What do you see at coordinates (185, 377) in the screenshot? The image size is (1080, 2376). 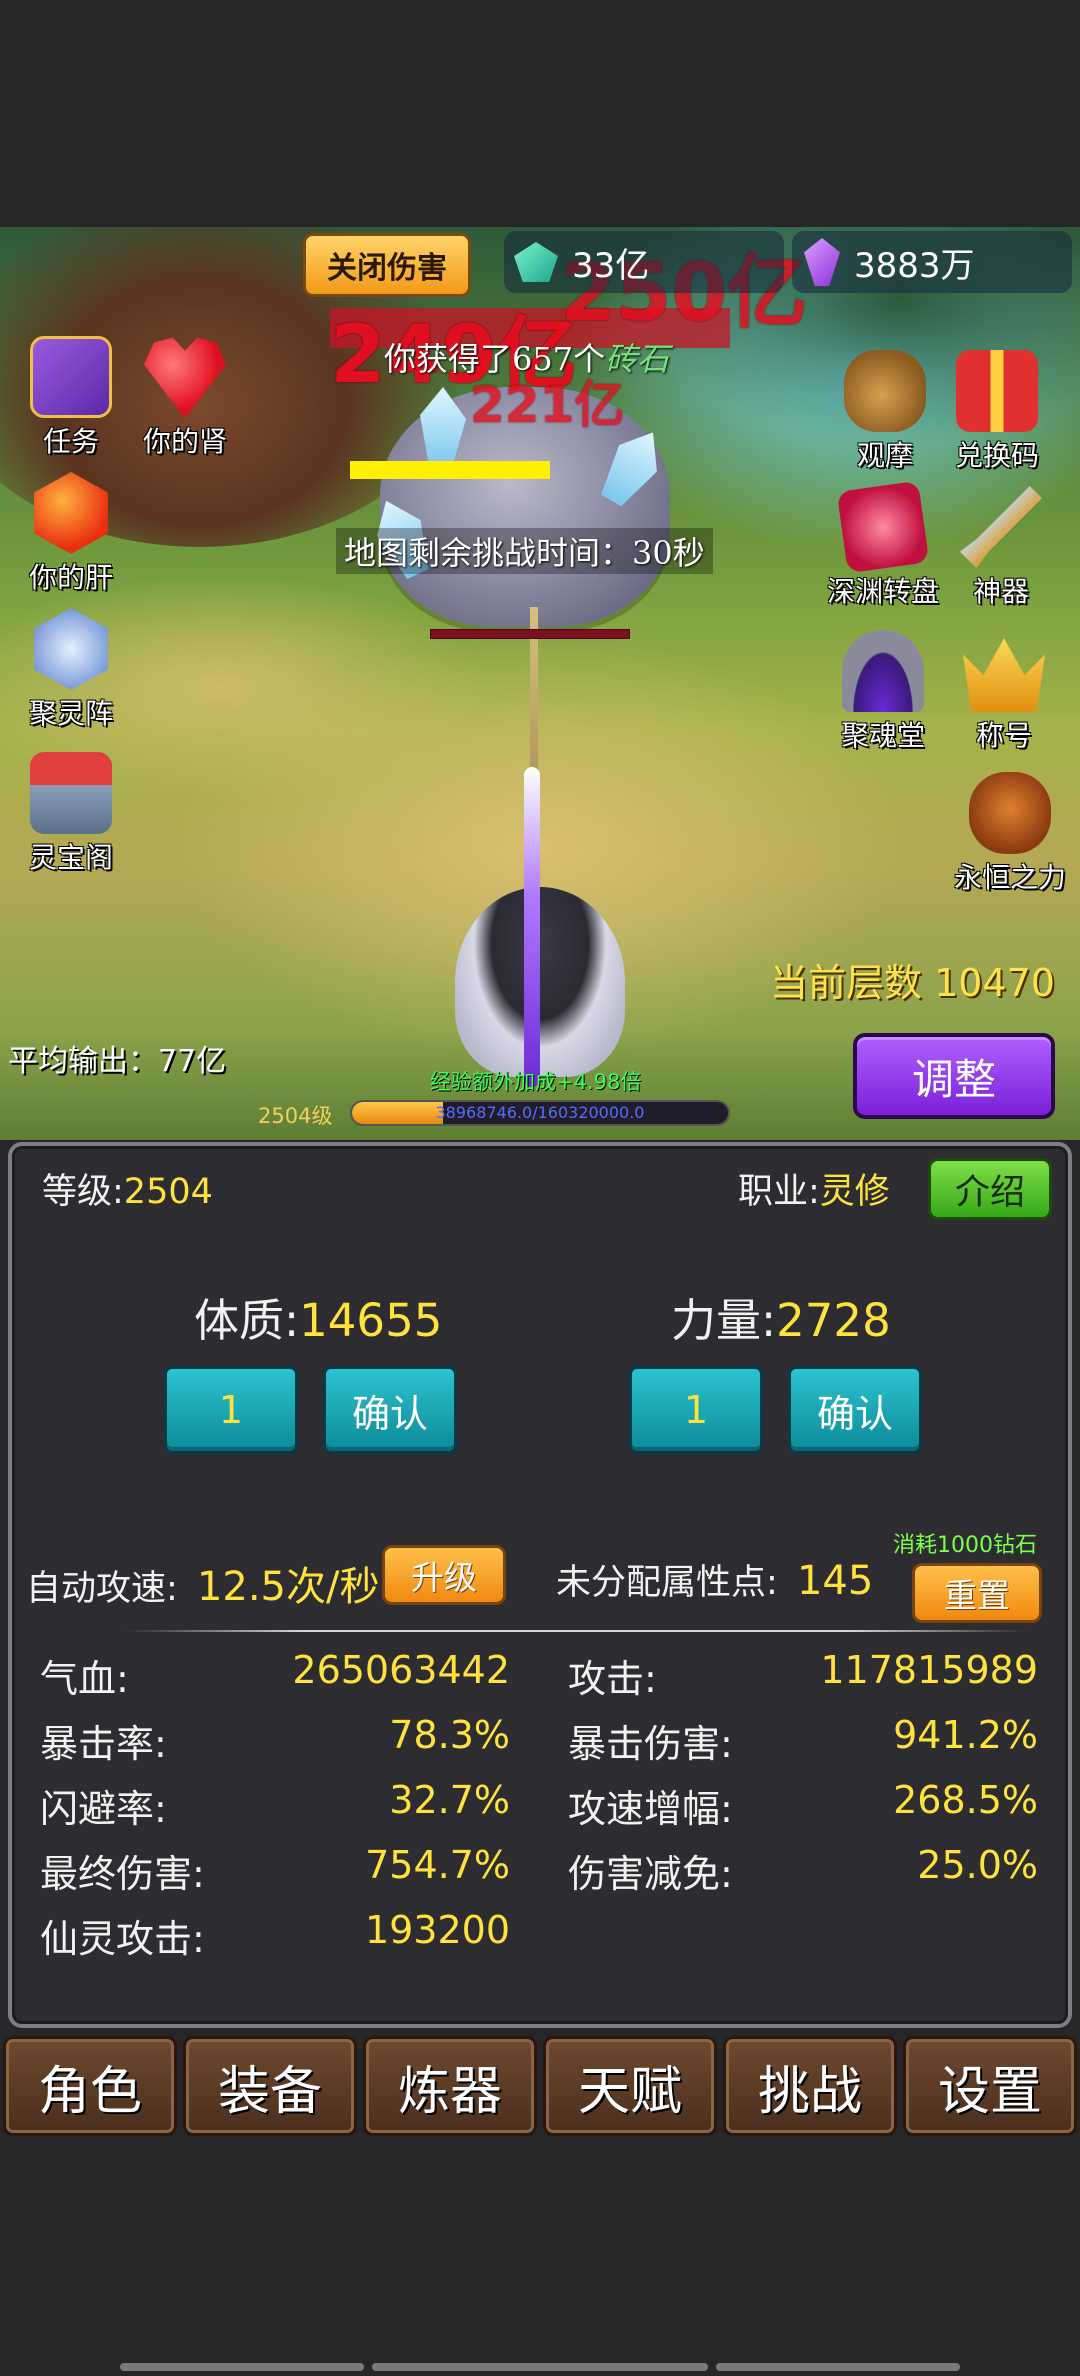 I see `heart-icon` at bounding box center [185, 377].